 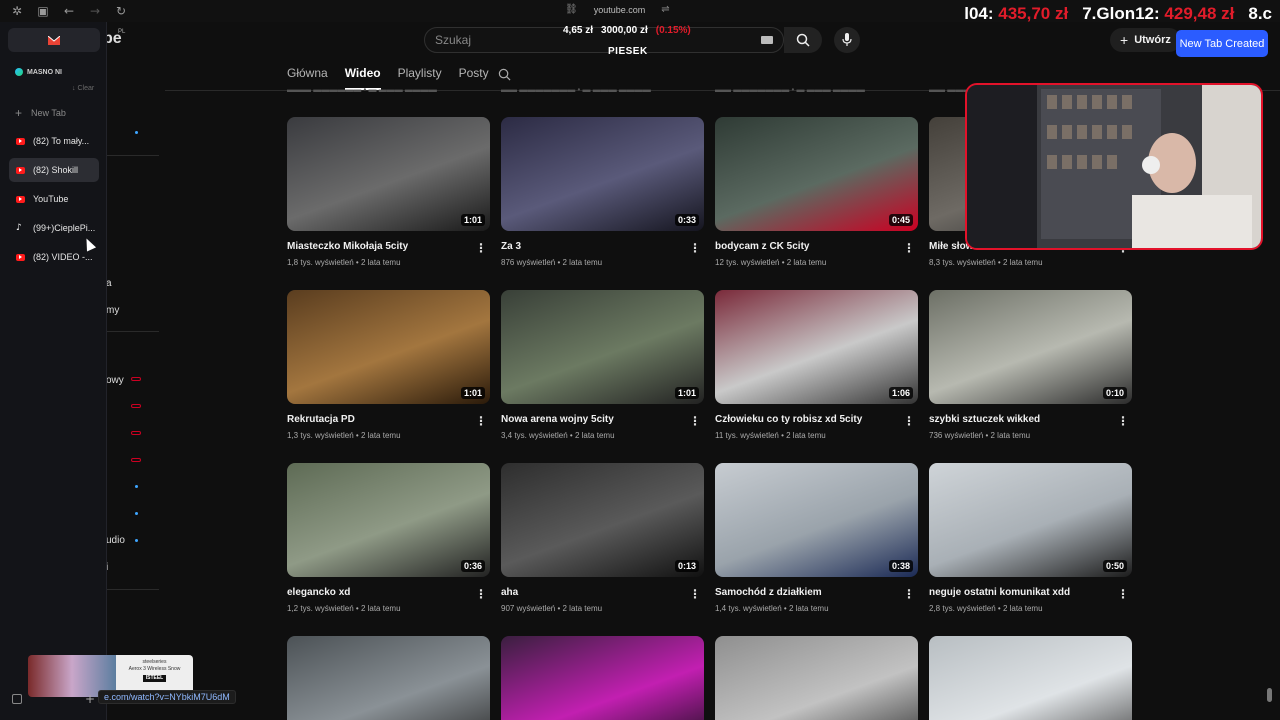 What do you see at coordinates (54, 199) in the screenshot?
I see `sidebar-tab: YouTube` at bounding box center [54, 199].